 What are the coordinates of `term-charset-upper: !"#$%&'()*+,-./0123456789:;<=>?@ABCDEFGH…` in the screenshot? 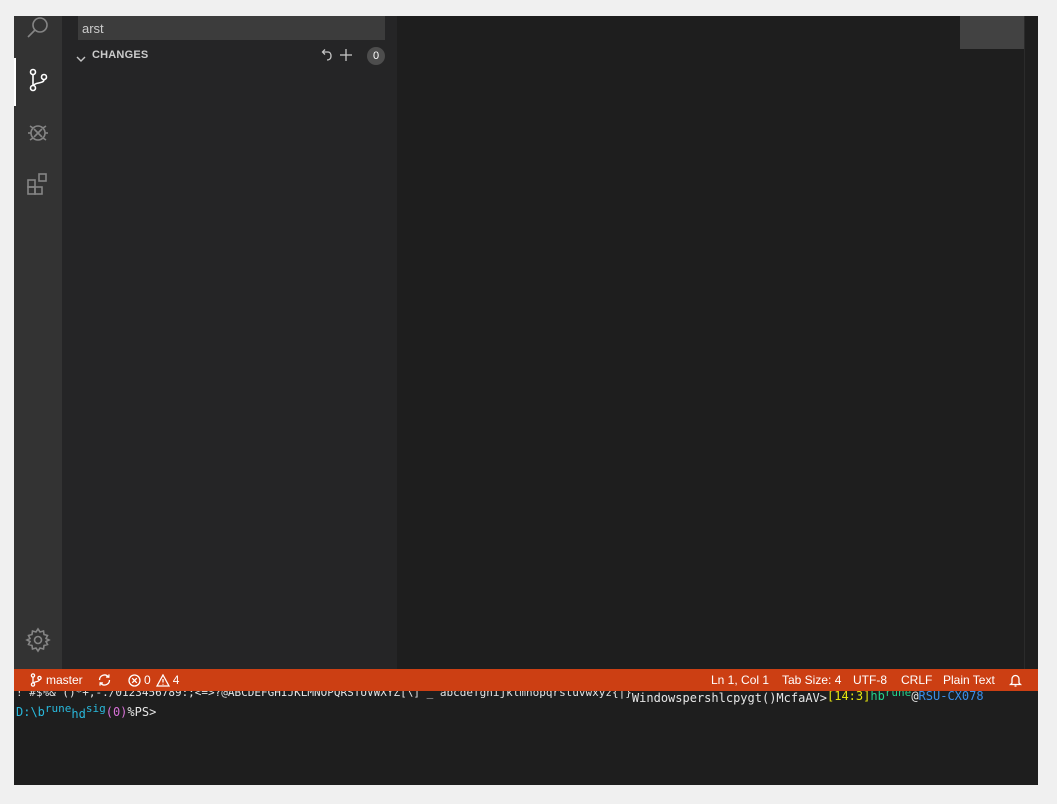 It's located at (268, 695).